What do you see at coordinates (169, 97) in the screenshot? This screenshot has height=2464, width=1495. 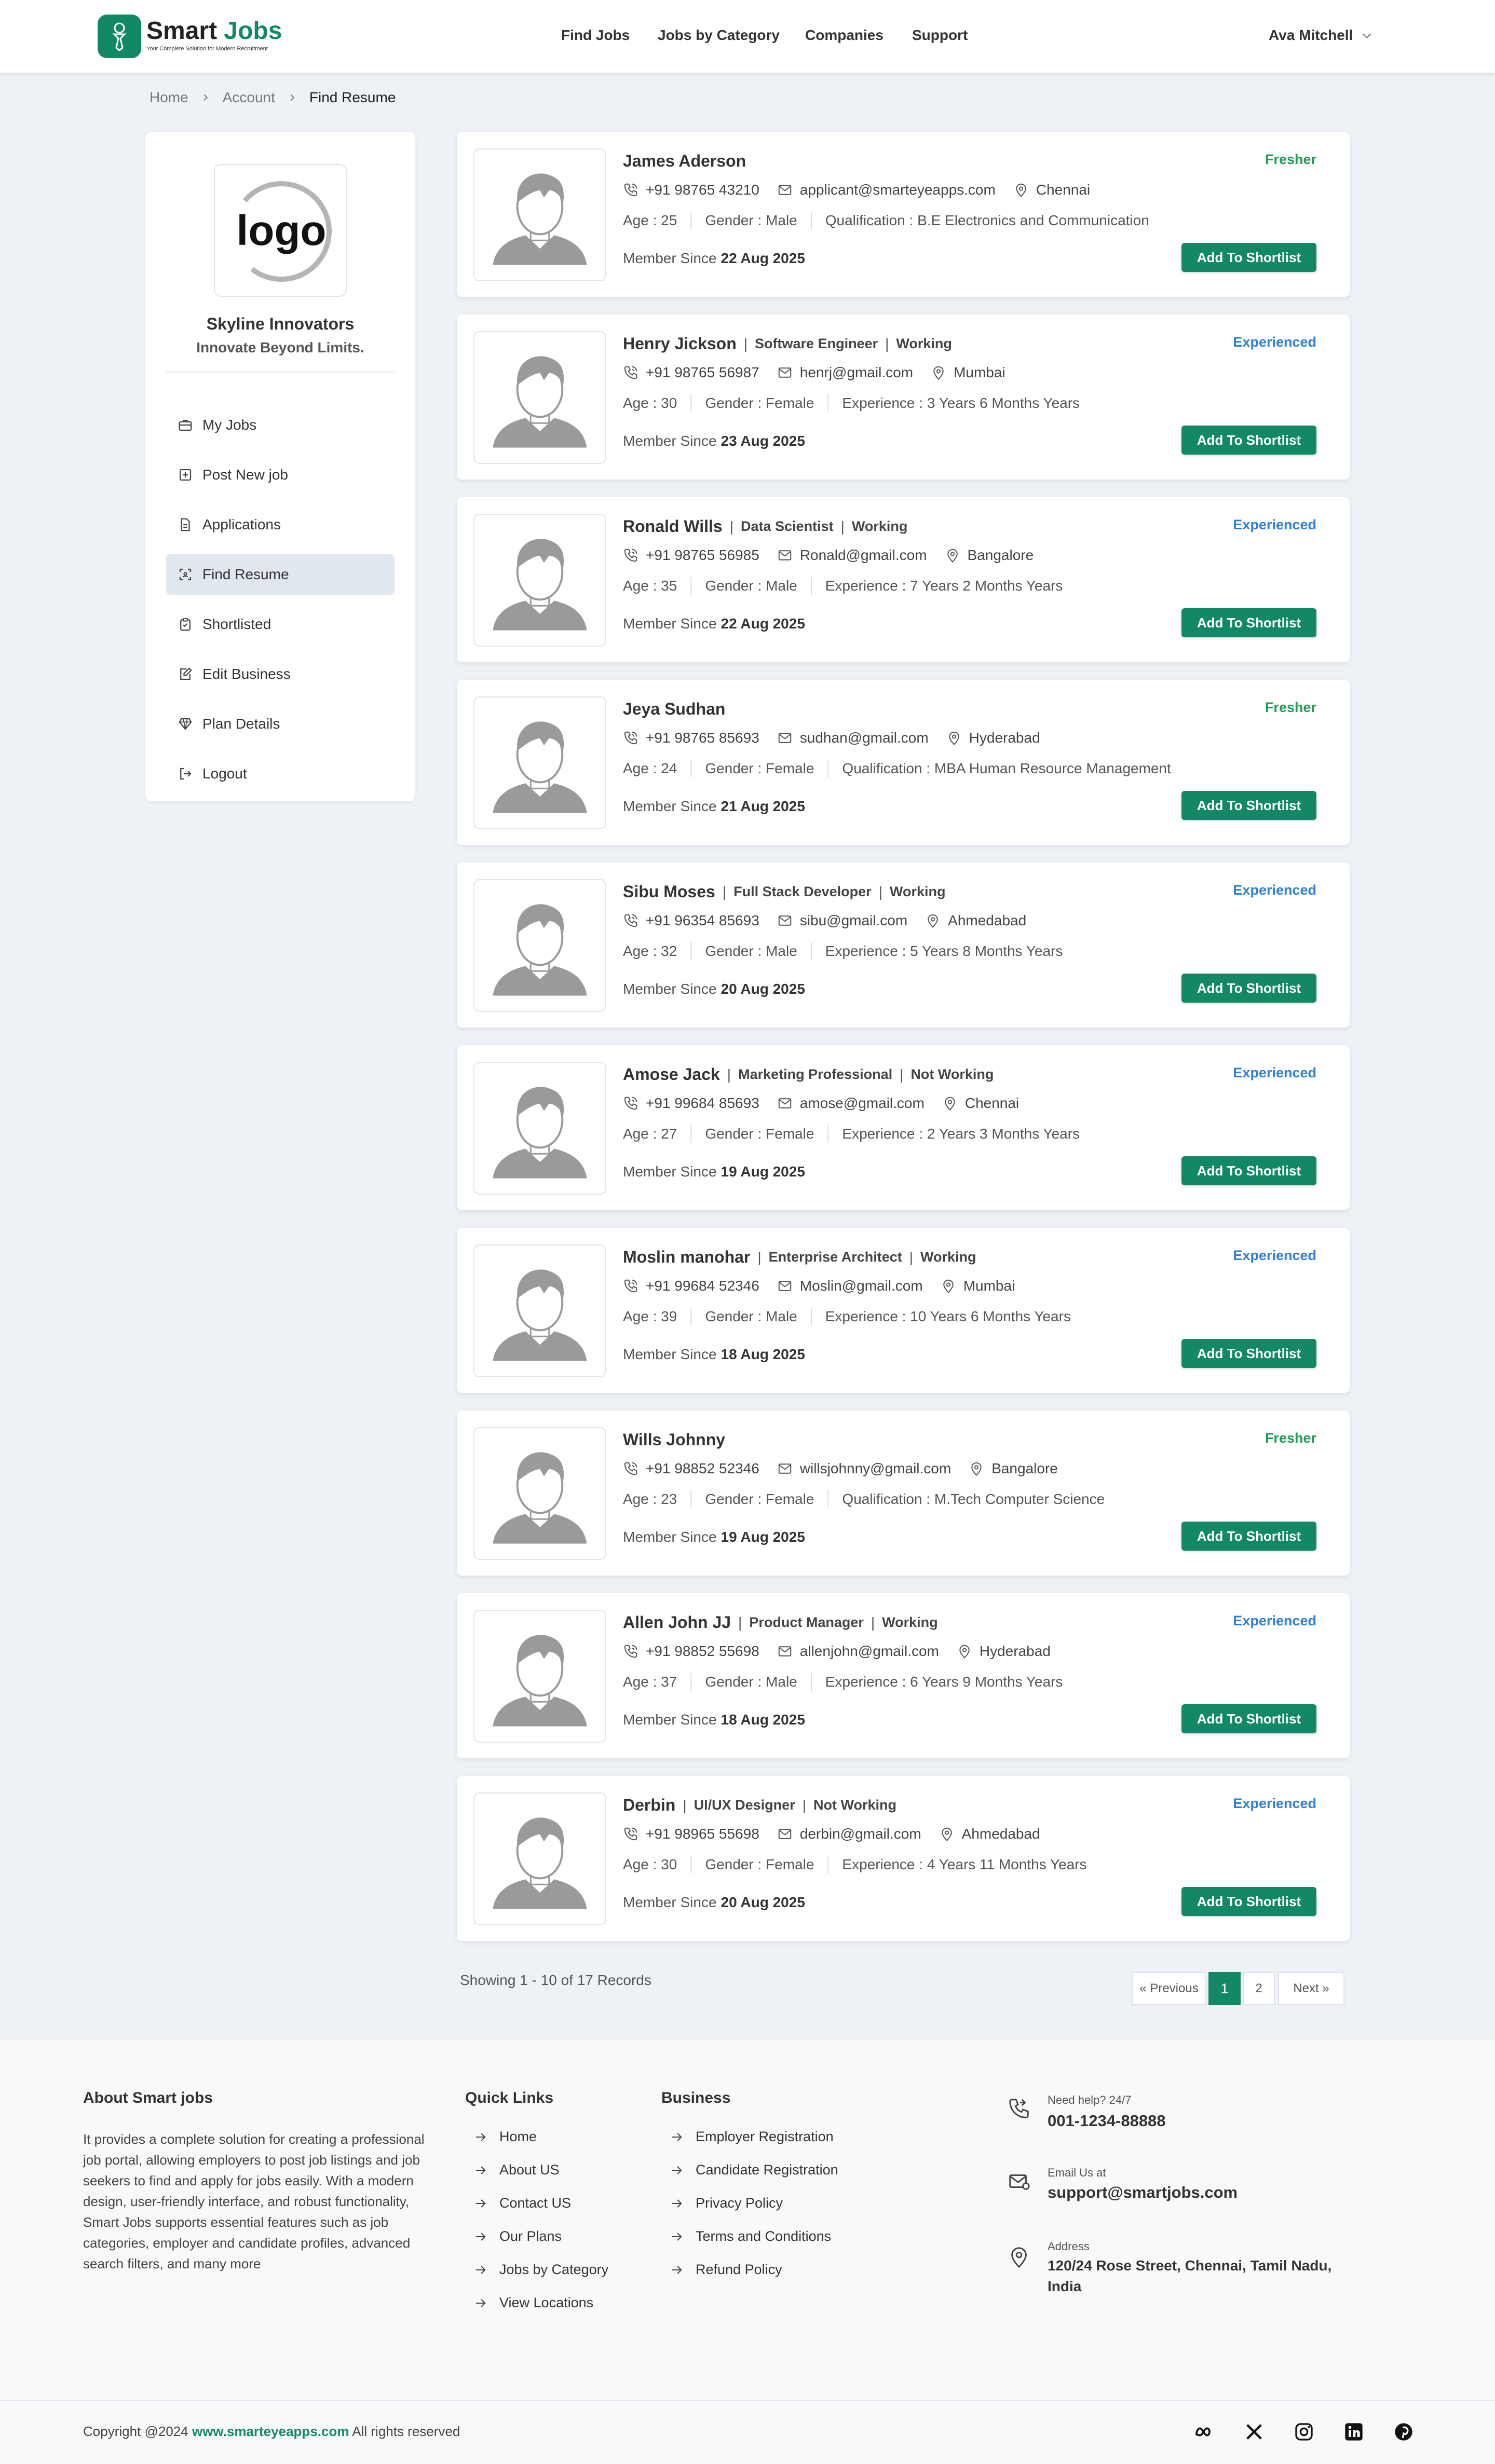 I see `breadcrumb-home: Home` at bounding box center [169, 97].